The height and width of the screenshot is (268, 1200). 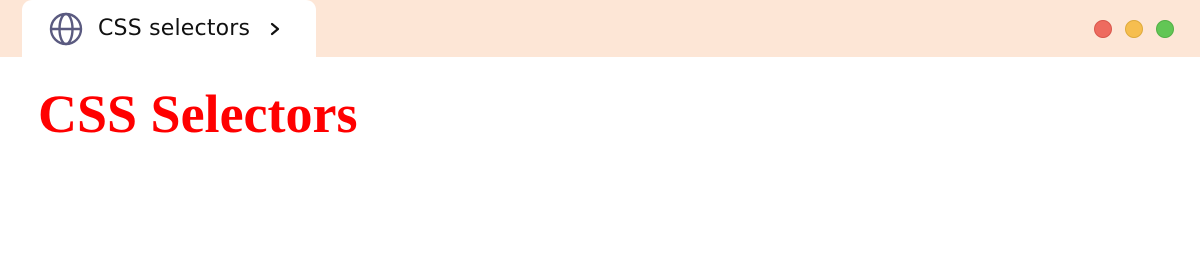 I want to click on tab-css-selectors: CSS selectors, so click(x=169, y=28).